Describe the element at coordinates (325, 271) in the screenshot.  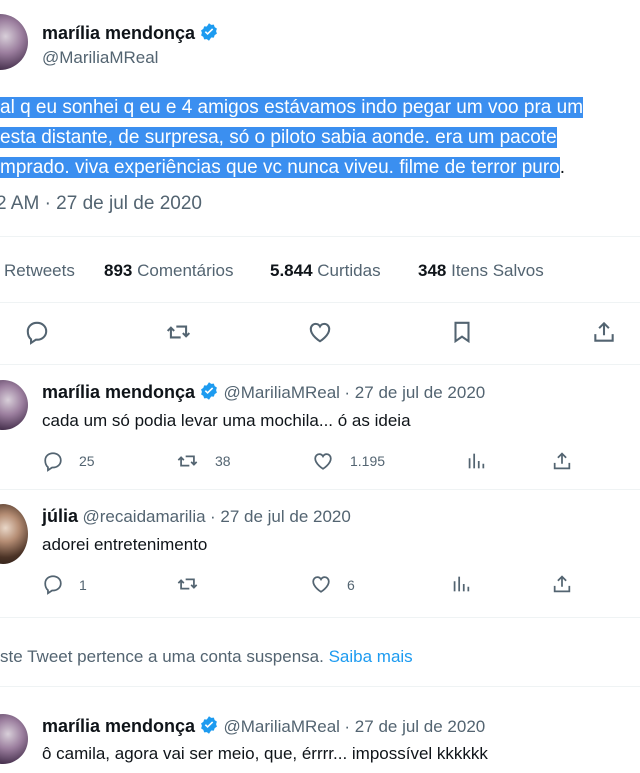
I see `stat-likes: 5.844 Curtidas` at that location.